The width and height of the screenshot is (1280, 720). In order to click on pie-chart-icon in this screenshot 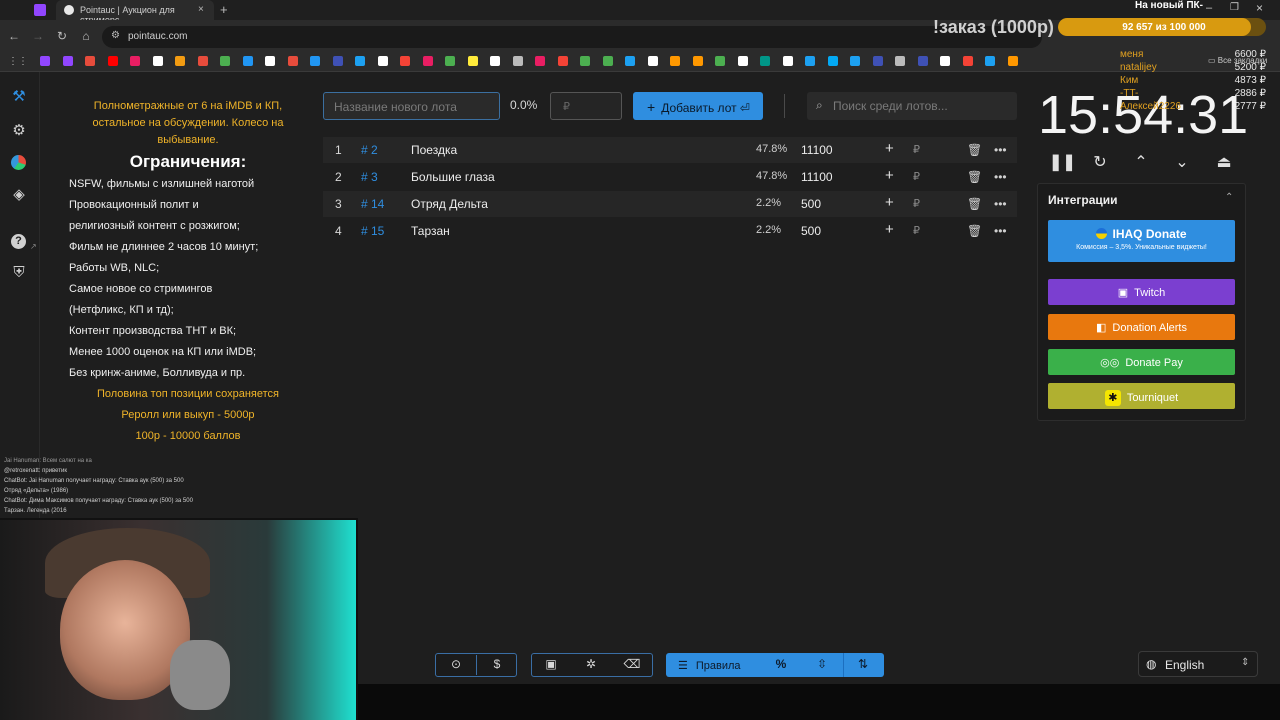, I will do `click(19, 163)`.